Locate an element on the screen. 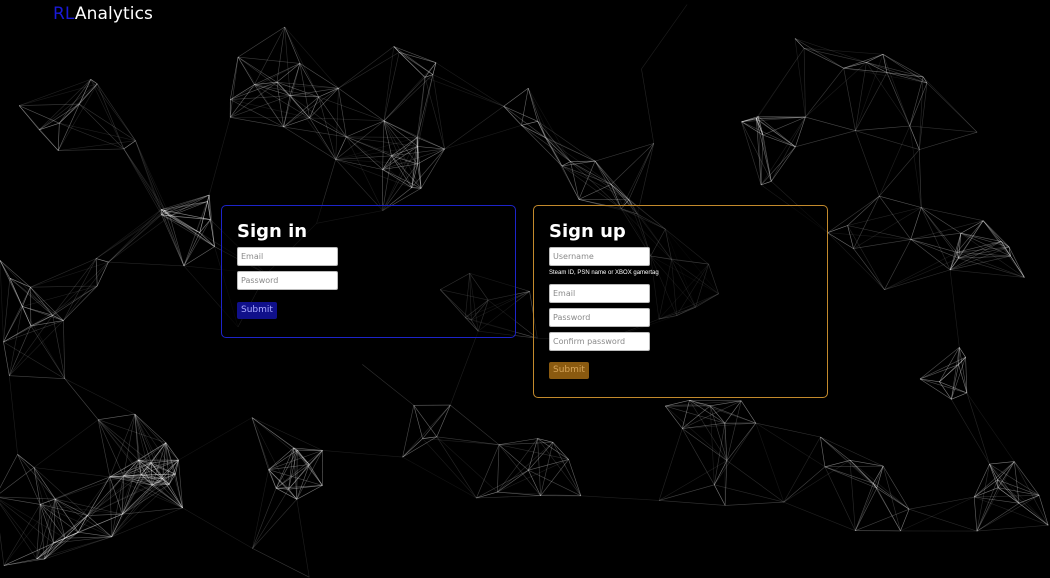 Image resolution: width=1050 pixels, height=578 pixels. signup-submit-button: Submit is located at coordinates (569, 370).